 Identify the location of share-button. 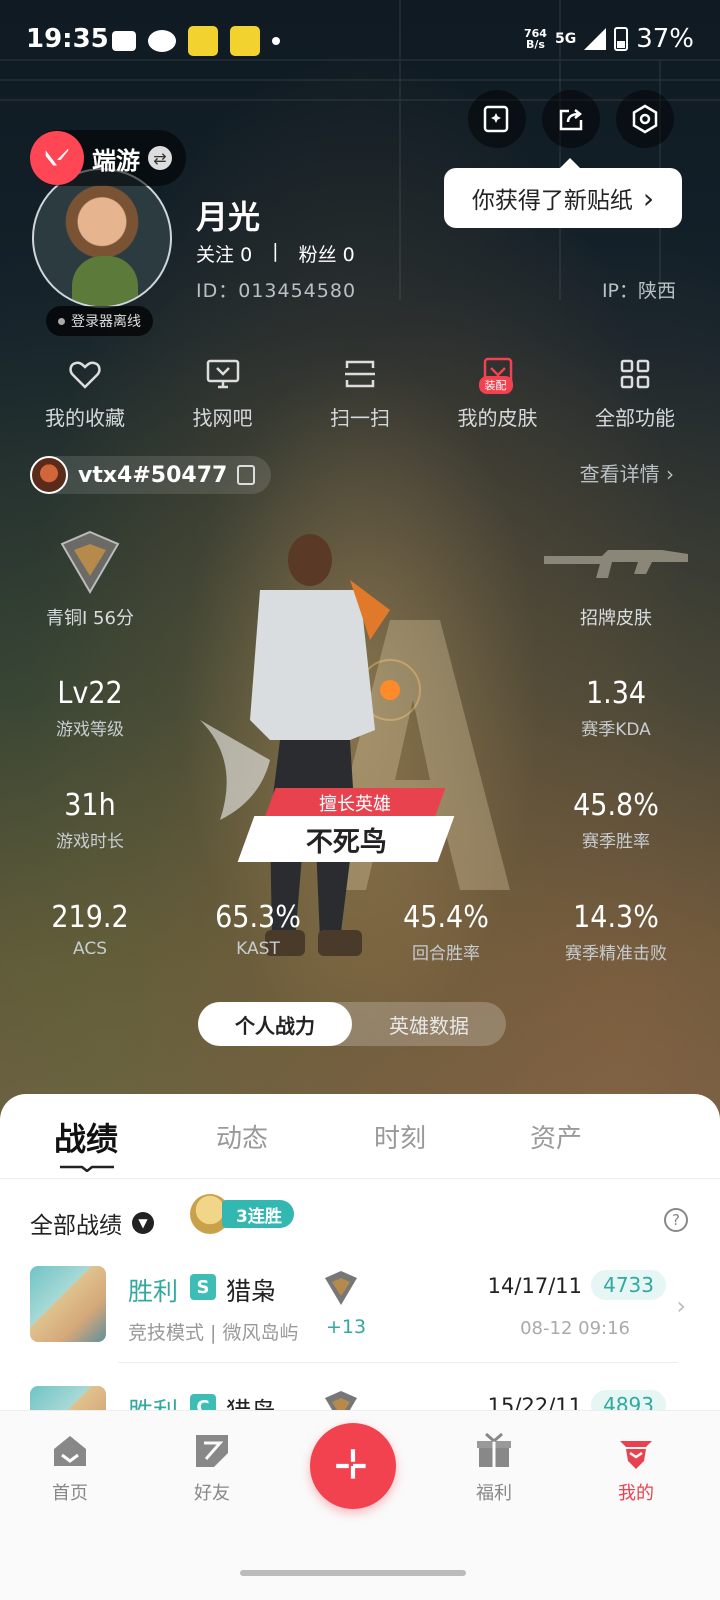
(571, 119).